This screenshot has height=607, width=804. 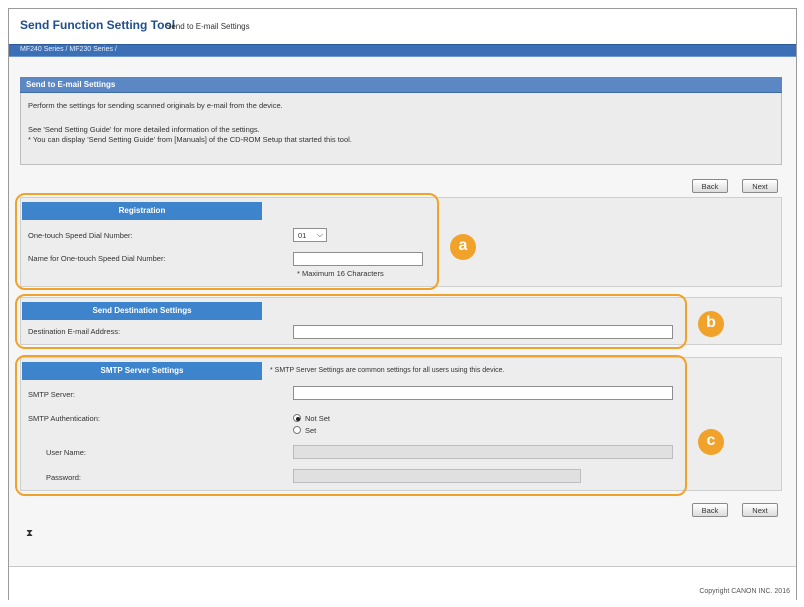 What do you see at coordinates (760, 510) in the screenshot?
I see `next-button-bottom: Next` at bounding box center [760, 510].